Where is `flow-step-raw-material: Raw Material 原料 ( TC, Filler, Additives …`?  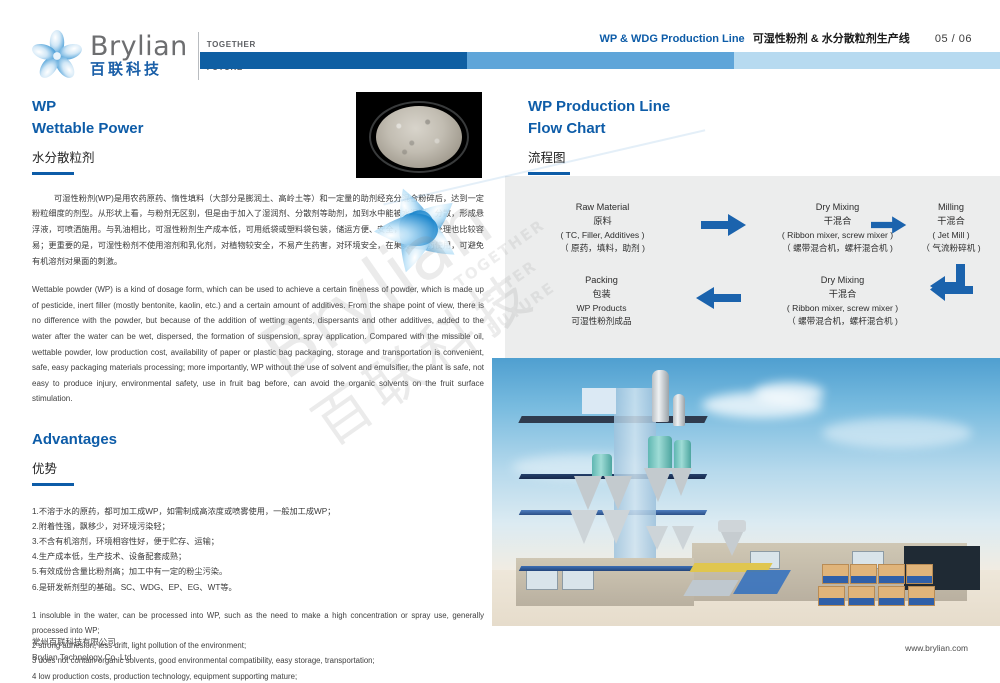 flow-step-raw-material: Raw Material 原料 ( TC, Filler, Additives … is located at coordinates (602, 227).